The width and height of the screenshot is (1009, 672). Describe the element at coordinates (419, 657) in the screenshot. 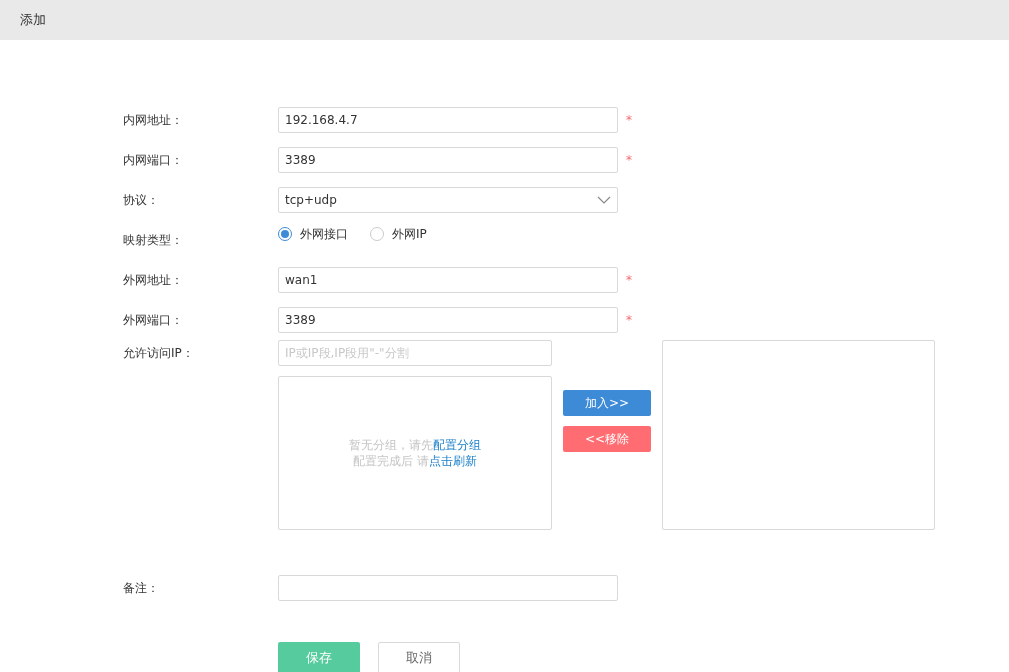

I see `cancel-button: 取消` at that location.